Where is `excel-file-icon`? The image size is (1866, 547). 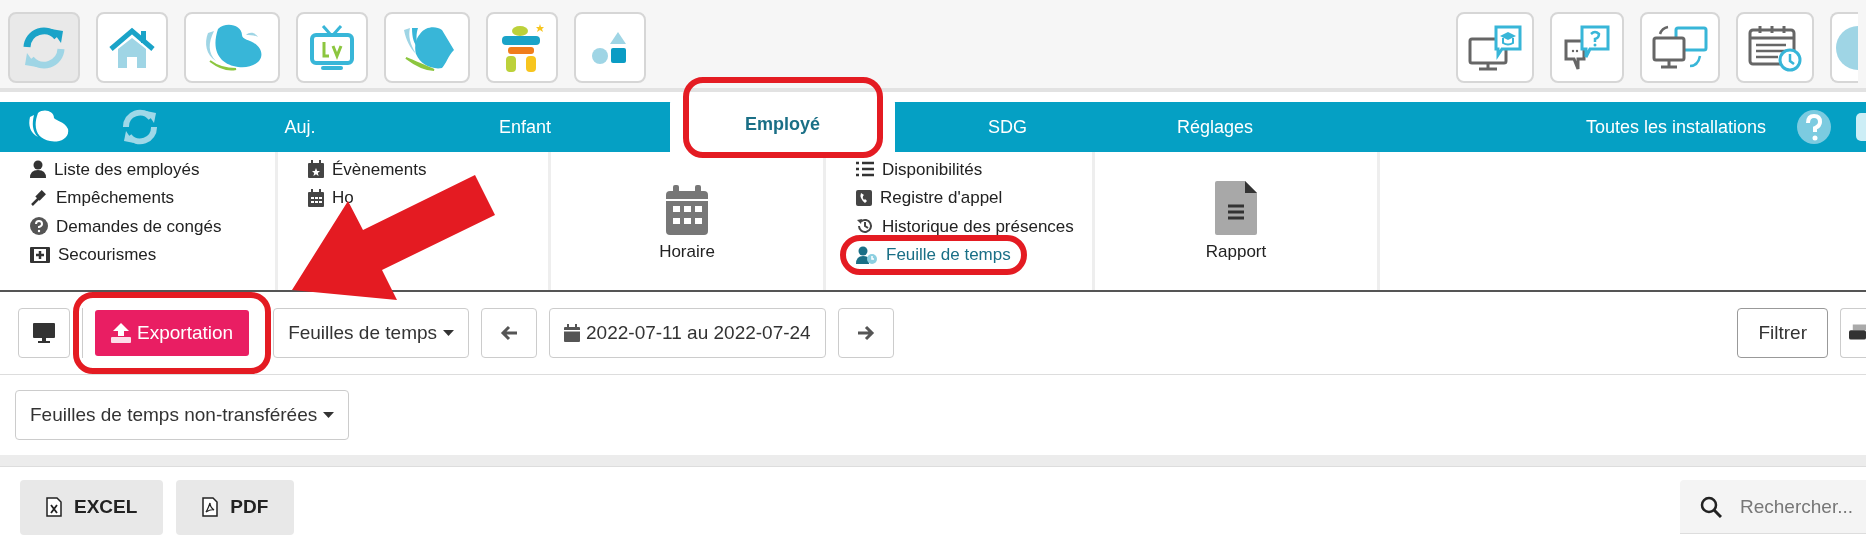 excel-file-icon is located at coordinates (54, 507).